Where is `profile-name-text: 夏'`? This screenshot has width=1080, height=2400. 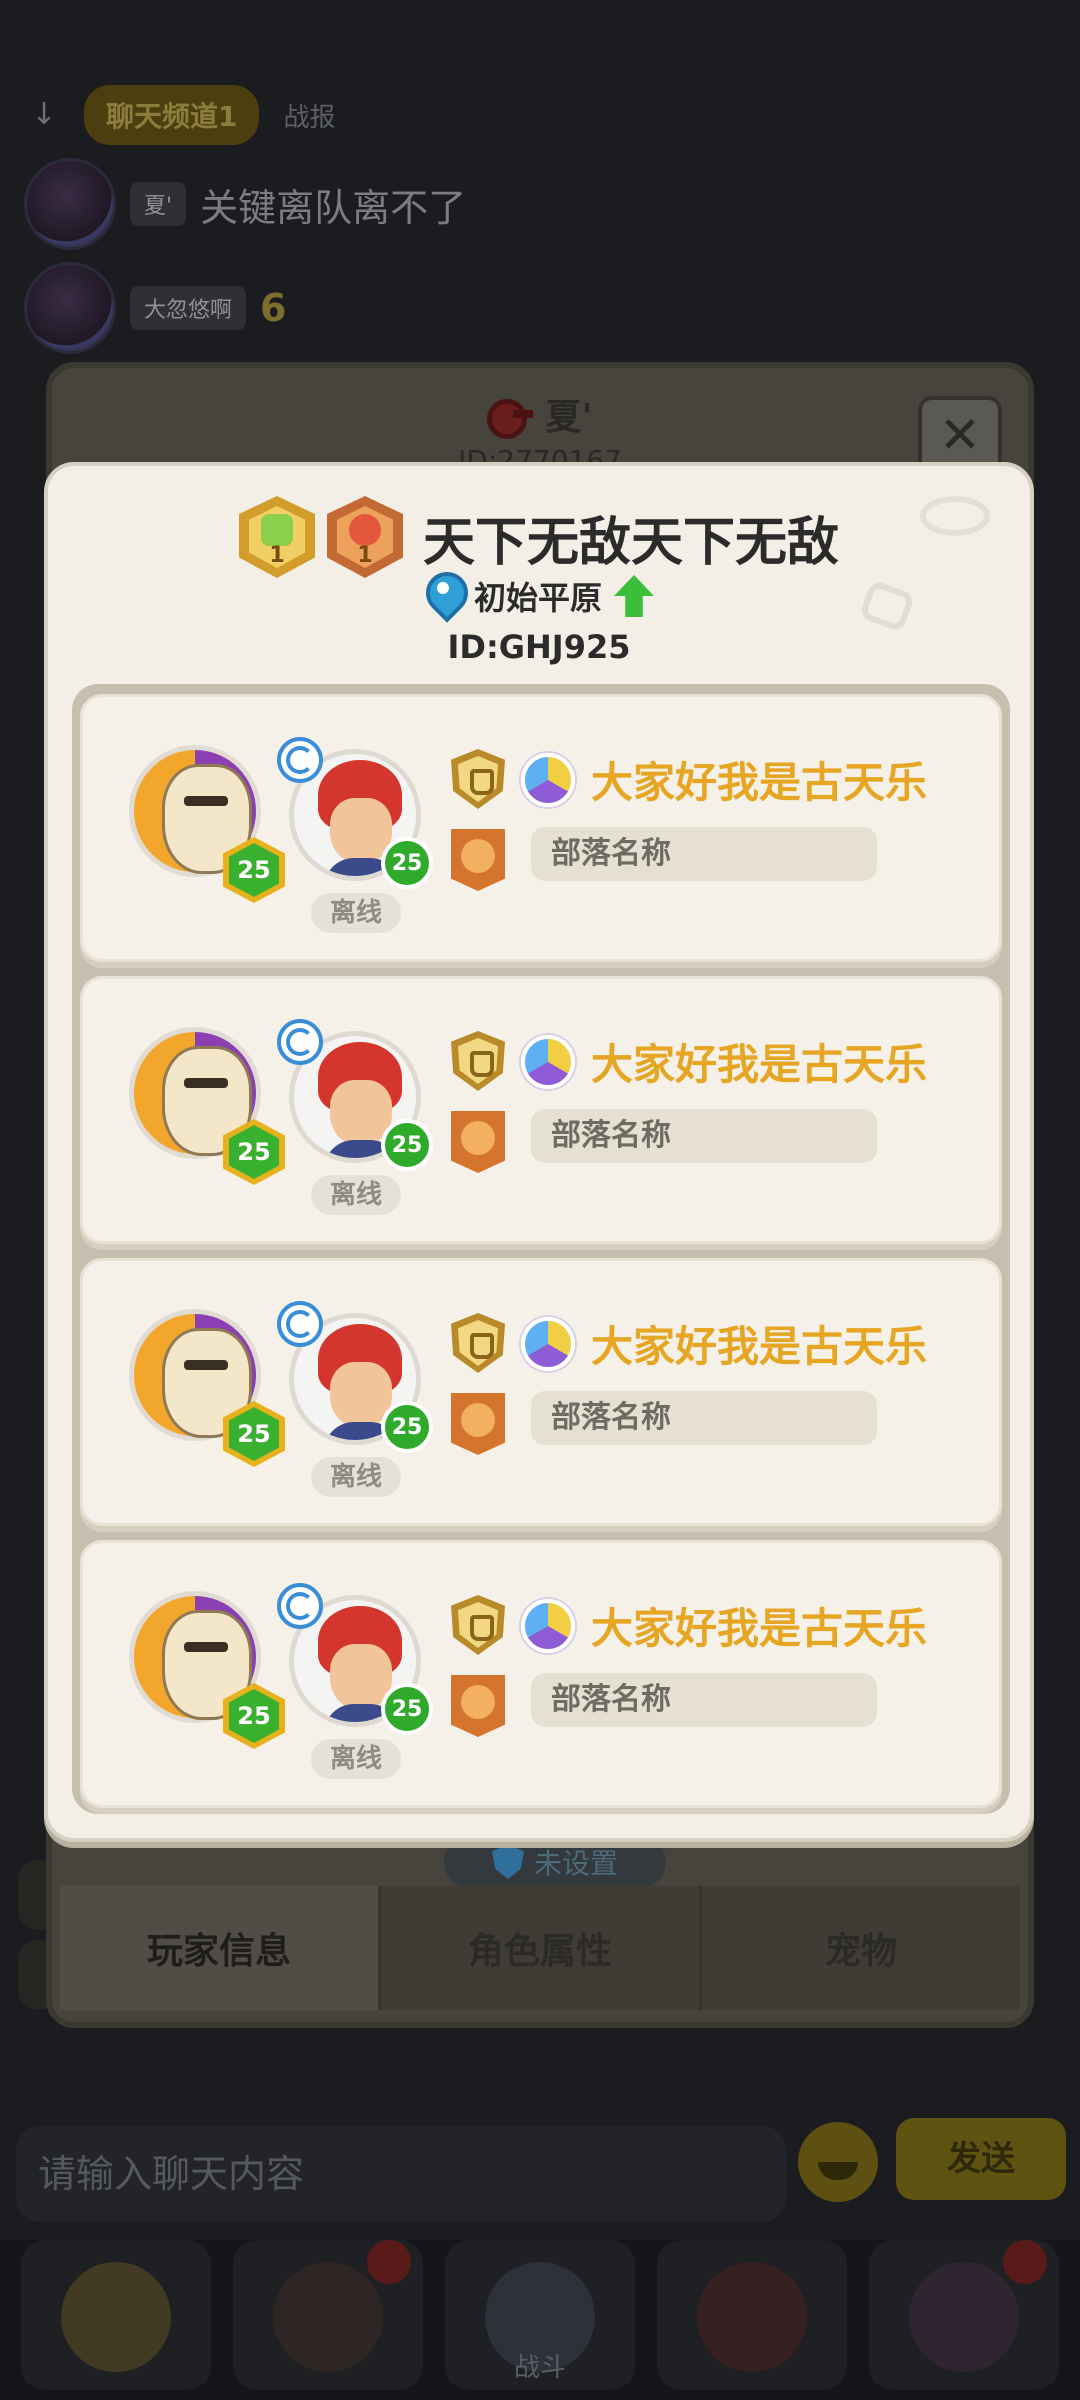 profile-name-text: 夏' is located at coordinates (569, 417).